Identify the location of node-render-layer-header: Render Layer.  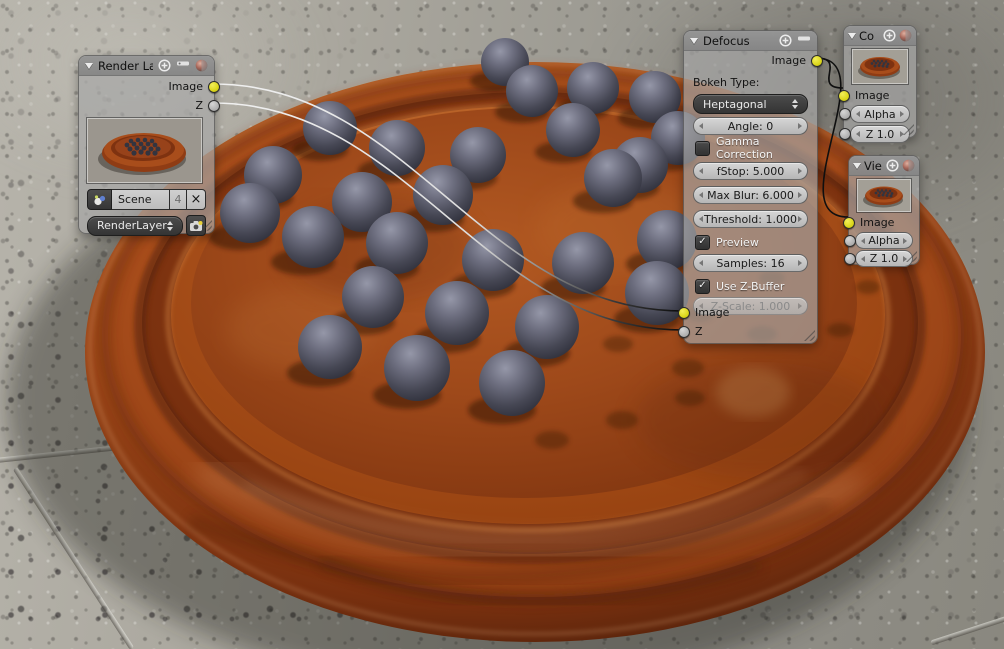
(146, 66).